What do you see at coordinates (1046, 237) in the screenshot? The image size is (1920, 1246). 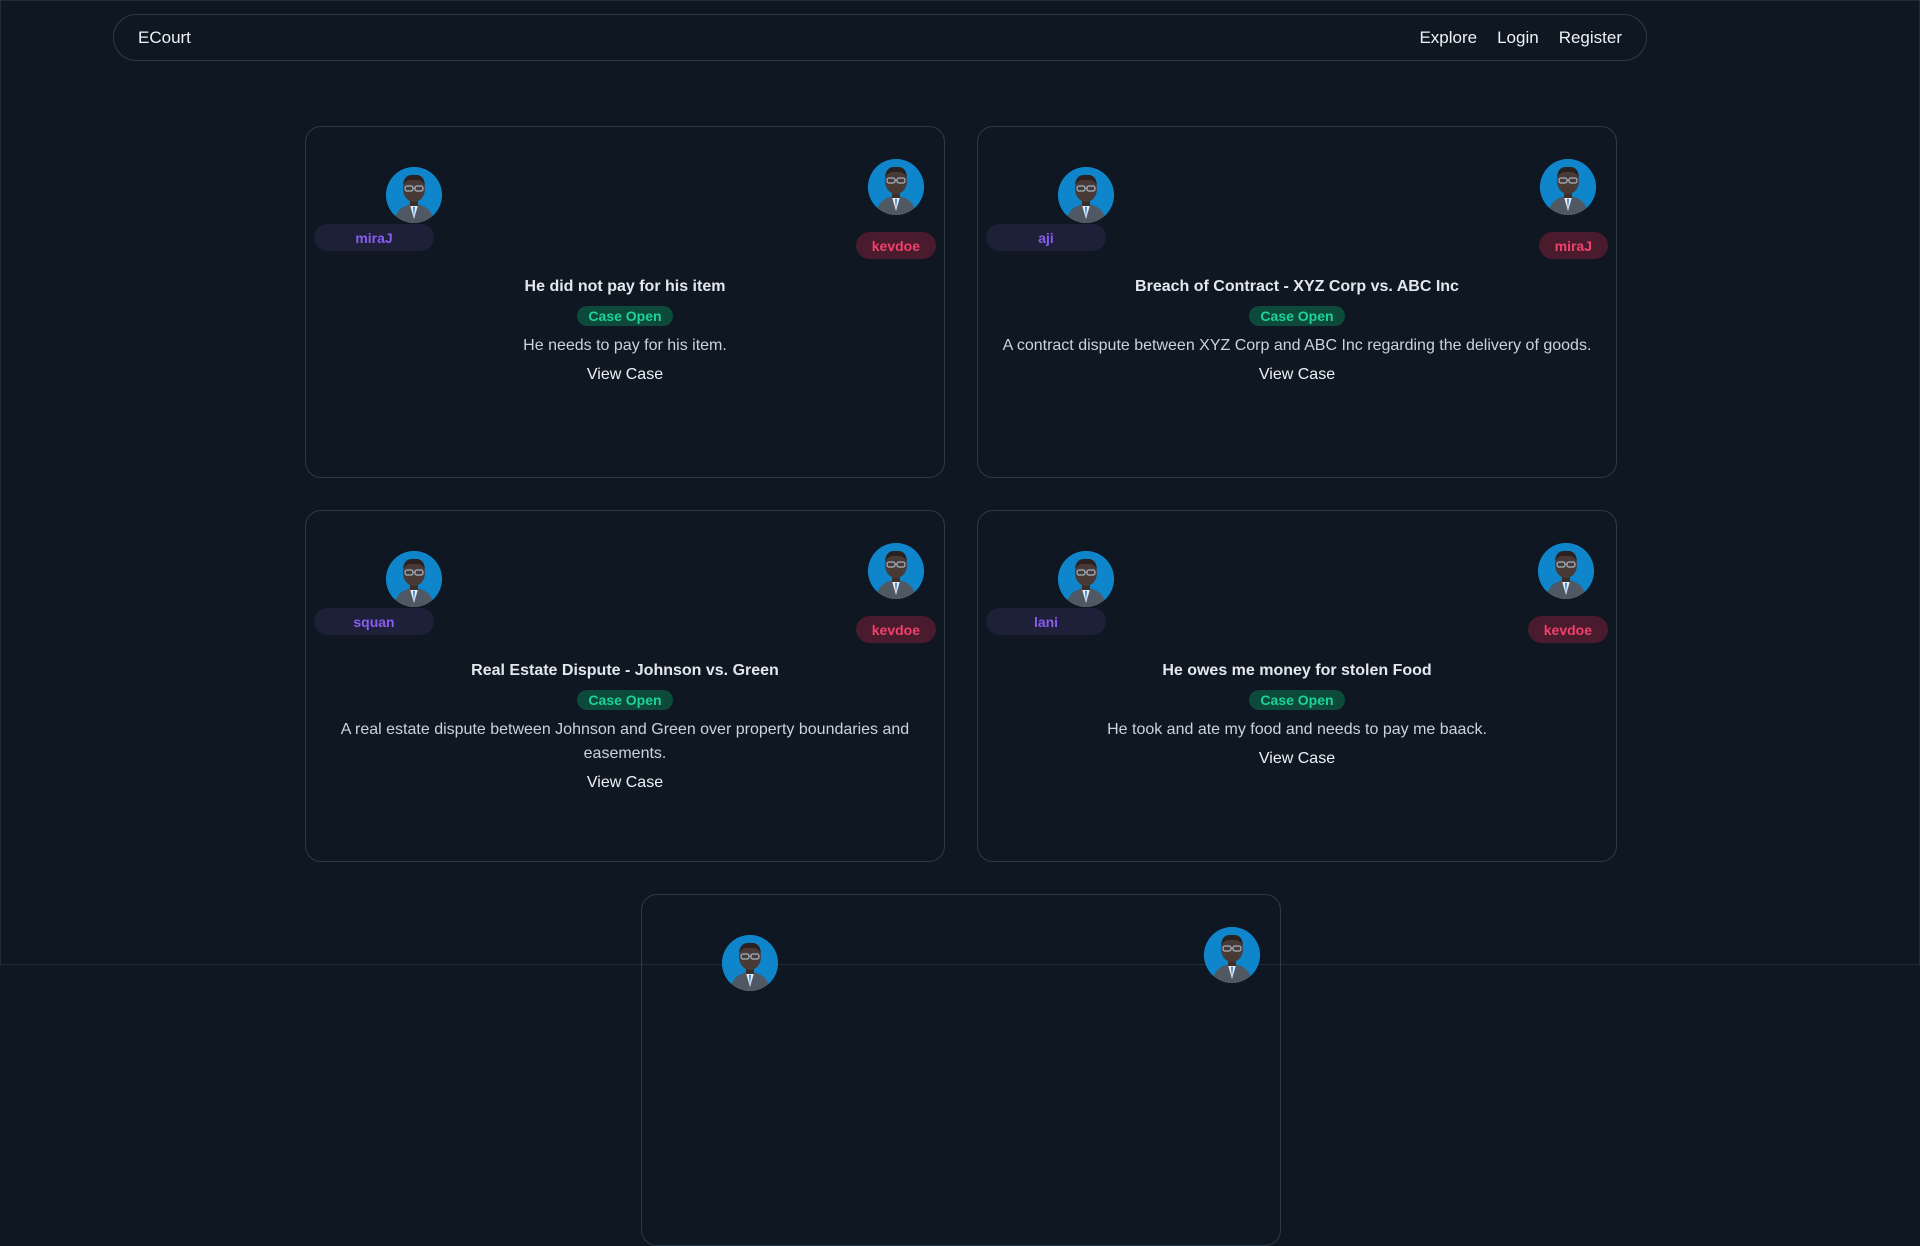 I see `plaintiff-badge: aji` at bounding box center [1046, 237].